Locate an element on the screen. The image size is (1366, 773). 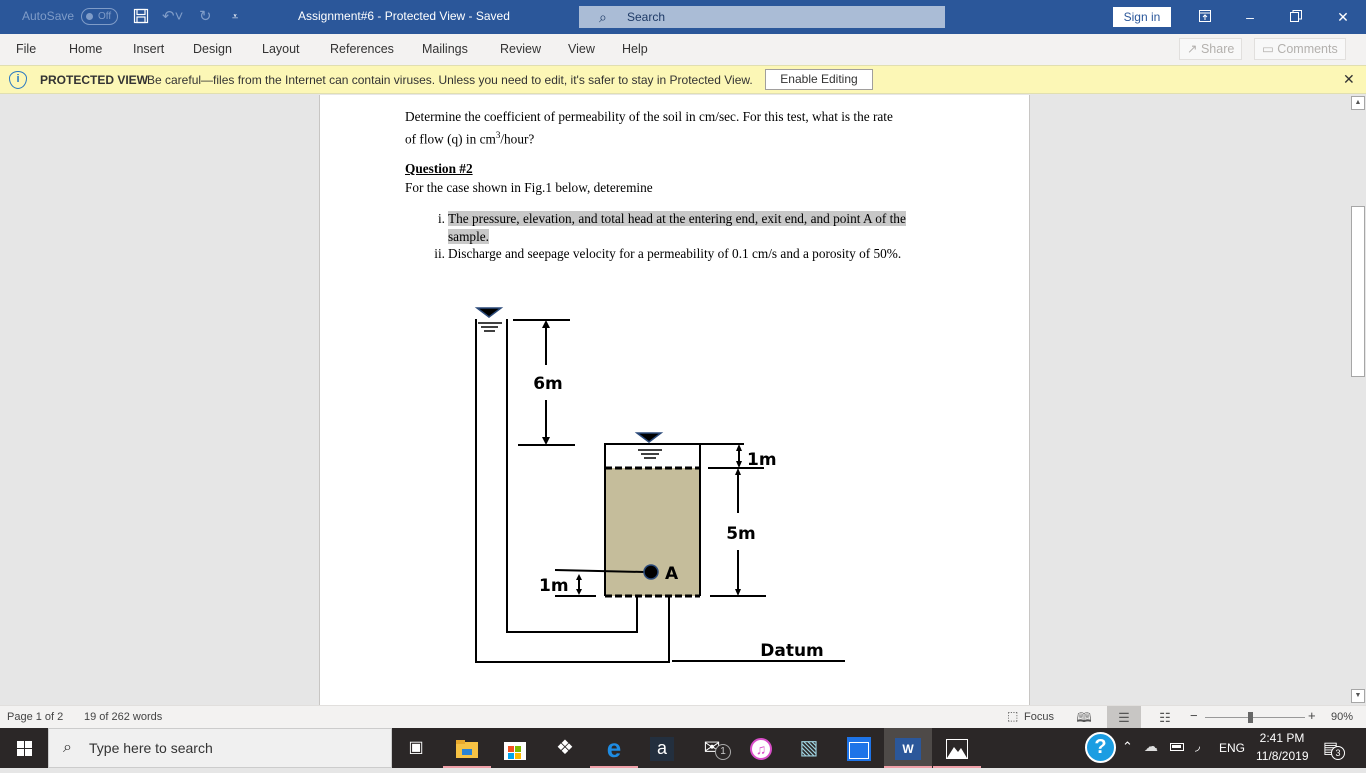
file-explorer-icon is located at coordinates (467, 748).